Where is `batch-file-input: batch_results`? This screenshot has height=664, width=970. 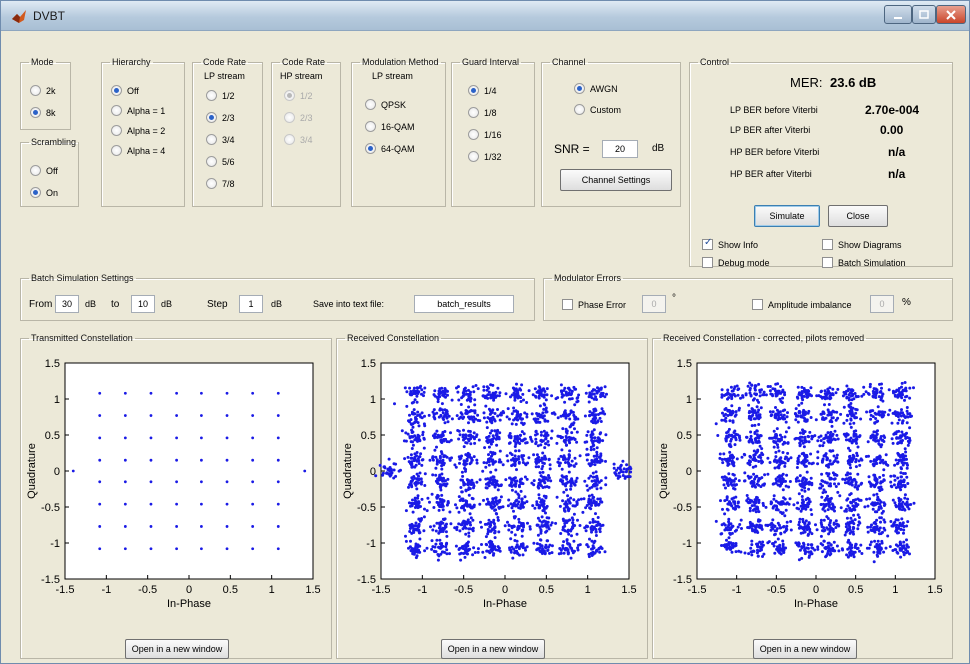
batch-file-input: batch_results is located at coordinates (464, 304).